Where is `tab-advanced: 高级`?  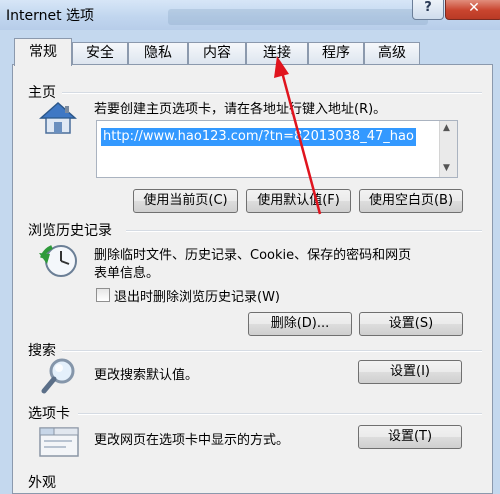
tab-advanced: 高级 is located at coordinates (392, 53).